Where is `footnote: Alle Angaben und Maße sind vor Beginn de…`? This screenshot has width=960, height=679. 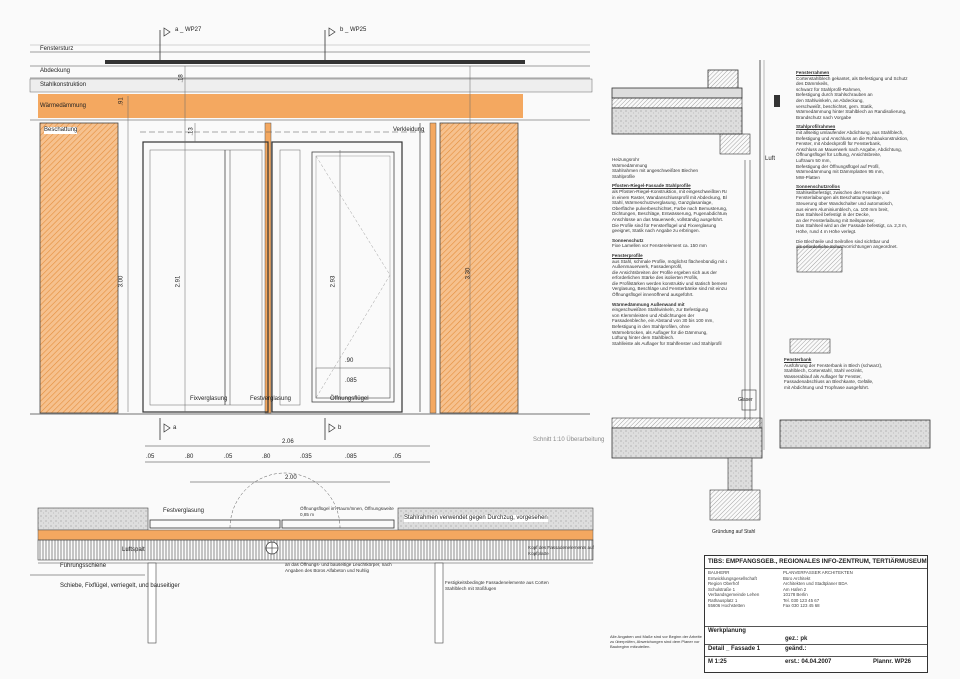 footnote: Alle Angaben und Maße sind vor Beginn de… is located at coordinates (656, 641).